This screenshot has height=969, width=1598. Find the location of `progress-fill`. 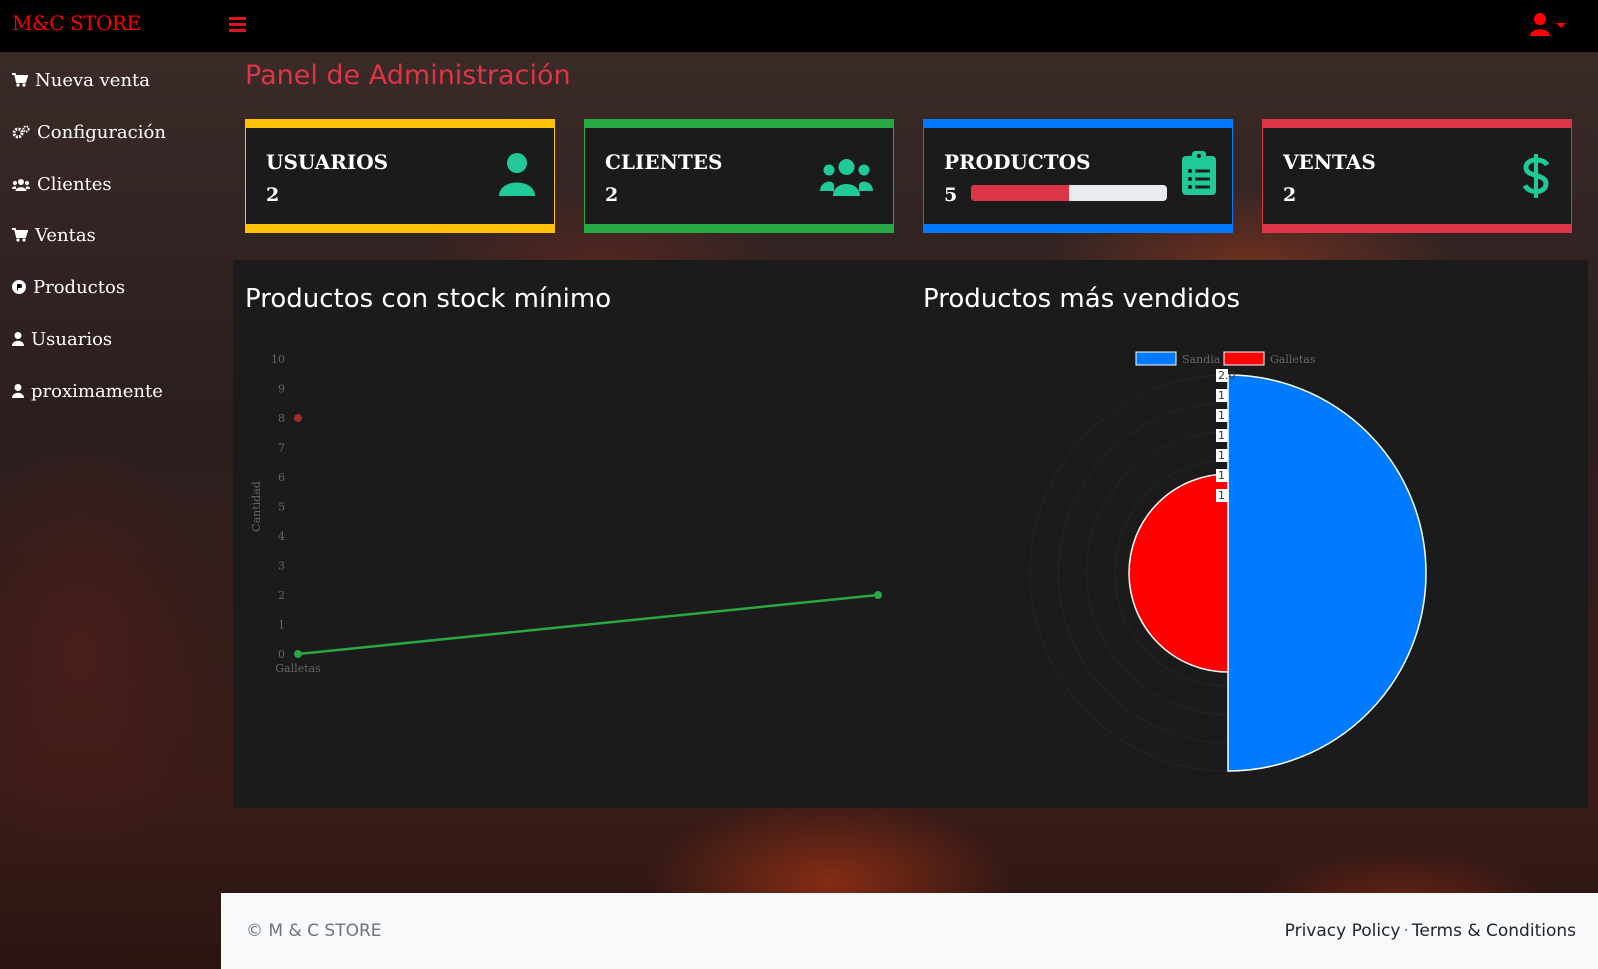

progress-fill is located at coordinates (1020, 193).